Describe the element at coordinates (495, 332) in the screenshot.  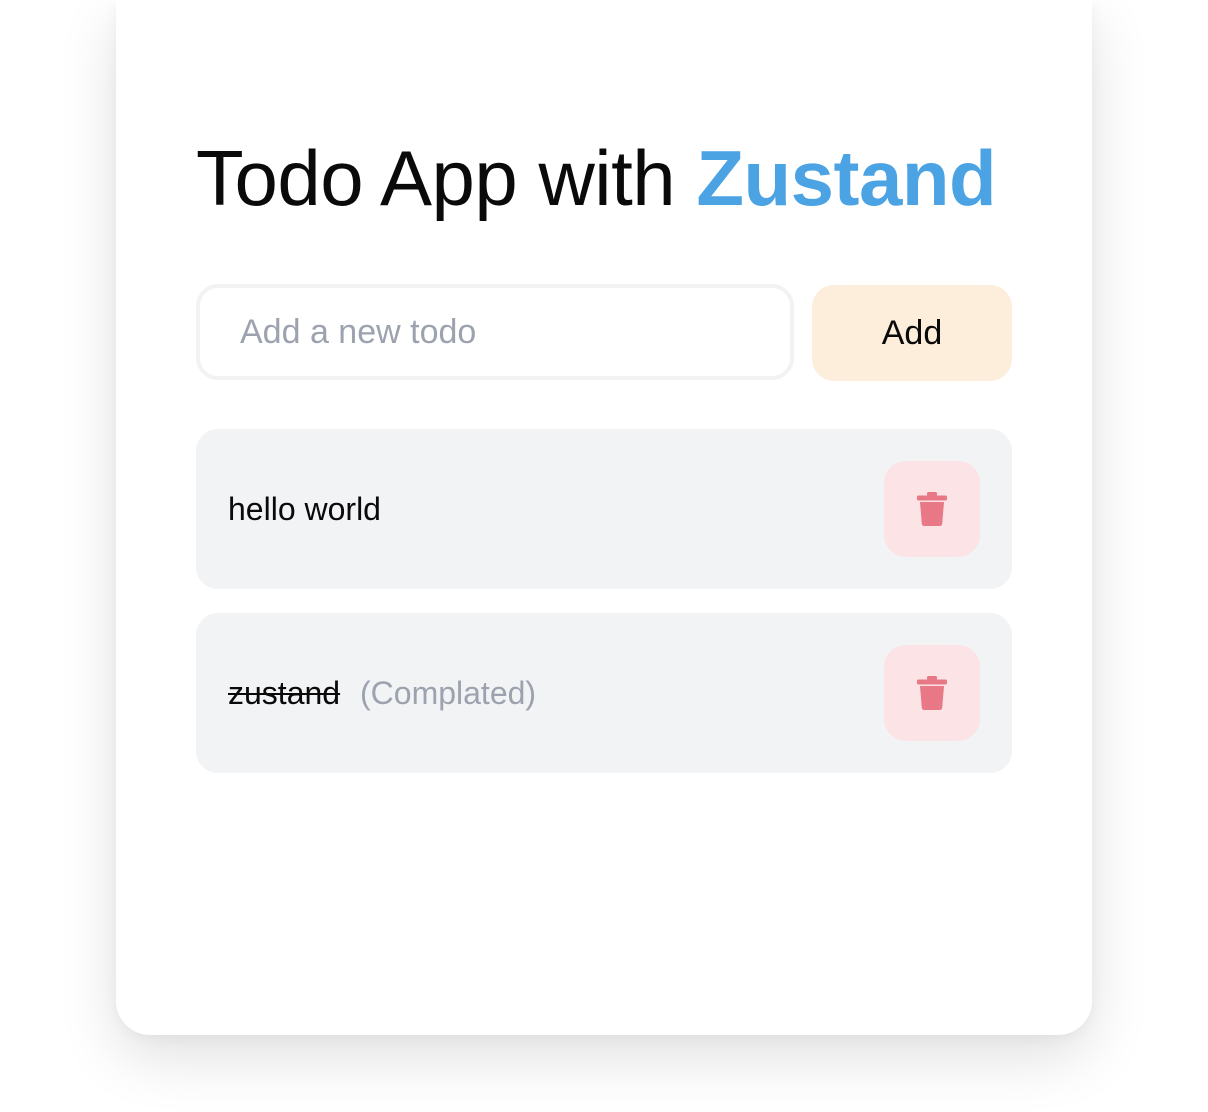
I see `new-todo-input` at that location.